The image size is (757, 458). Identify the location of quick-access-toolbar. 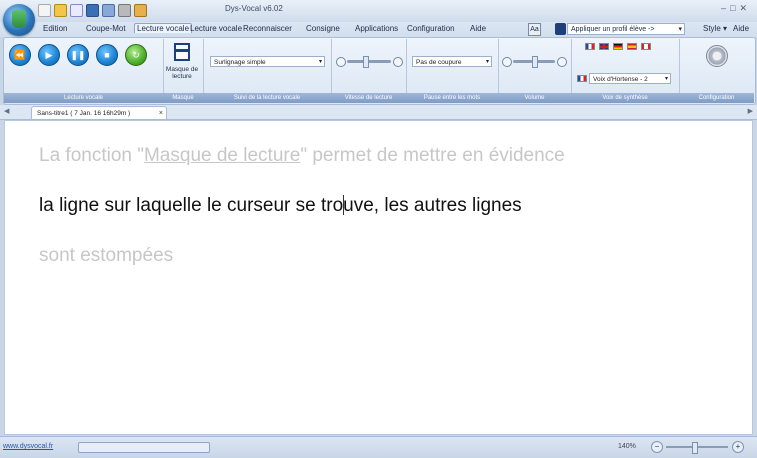
(92, 10).